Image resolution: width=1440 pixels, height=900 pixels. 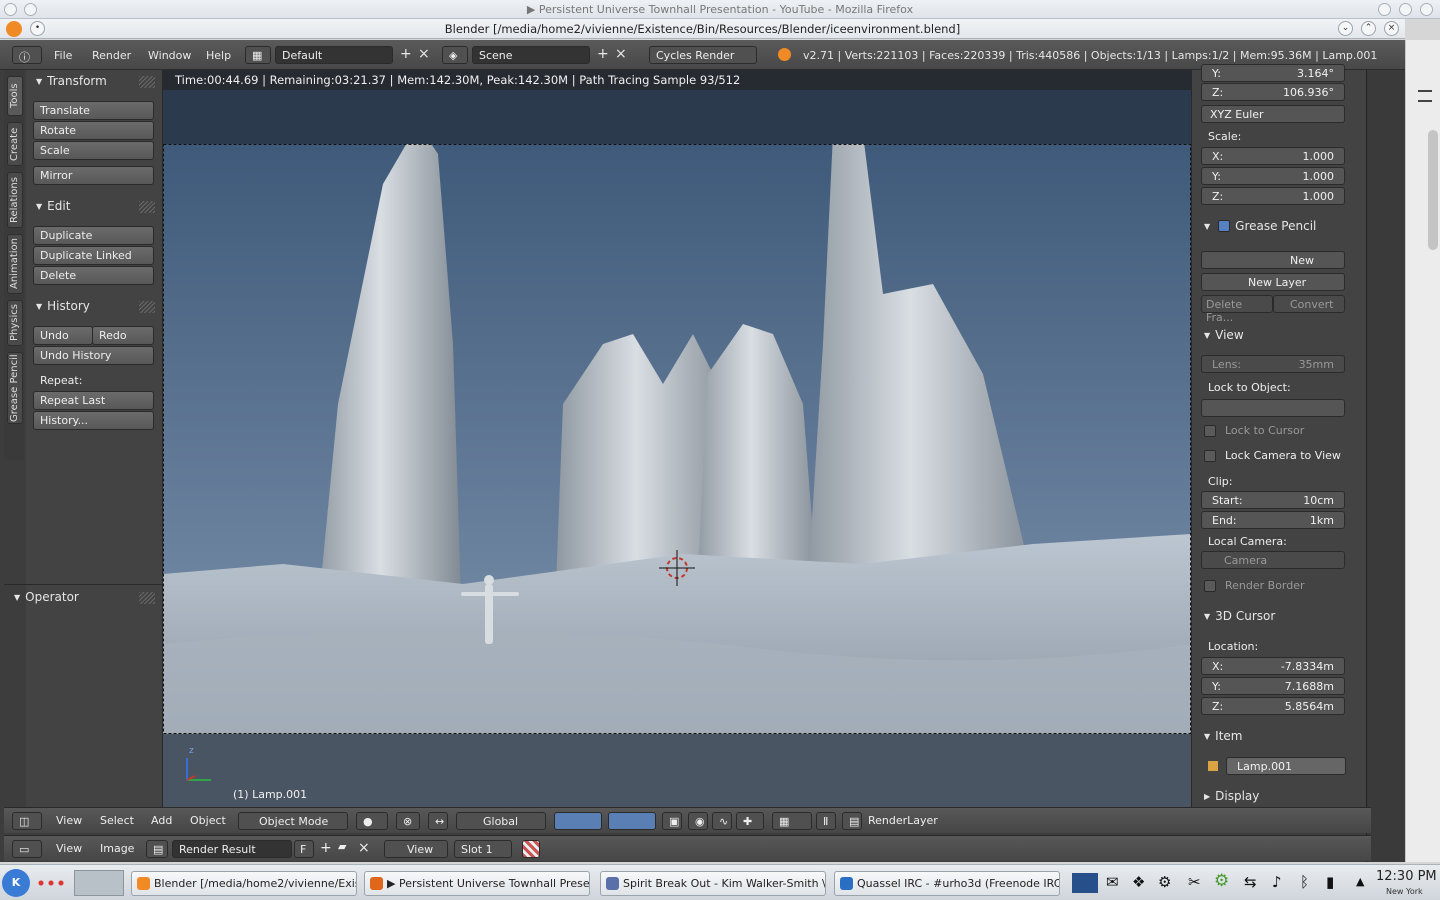 What do you see at coordinates (1426, 9) in the screenshot?
I see `close-icon` at bounding box center [1426, 9].